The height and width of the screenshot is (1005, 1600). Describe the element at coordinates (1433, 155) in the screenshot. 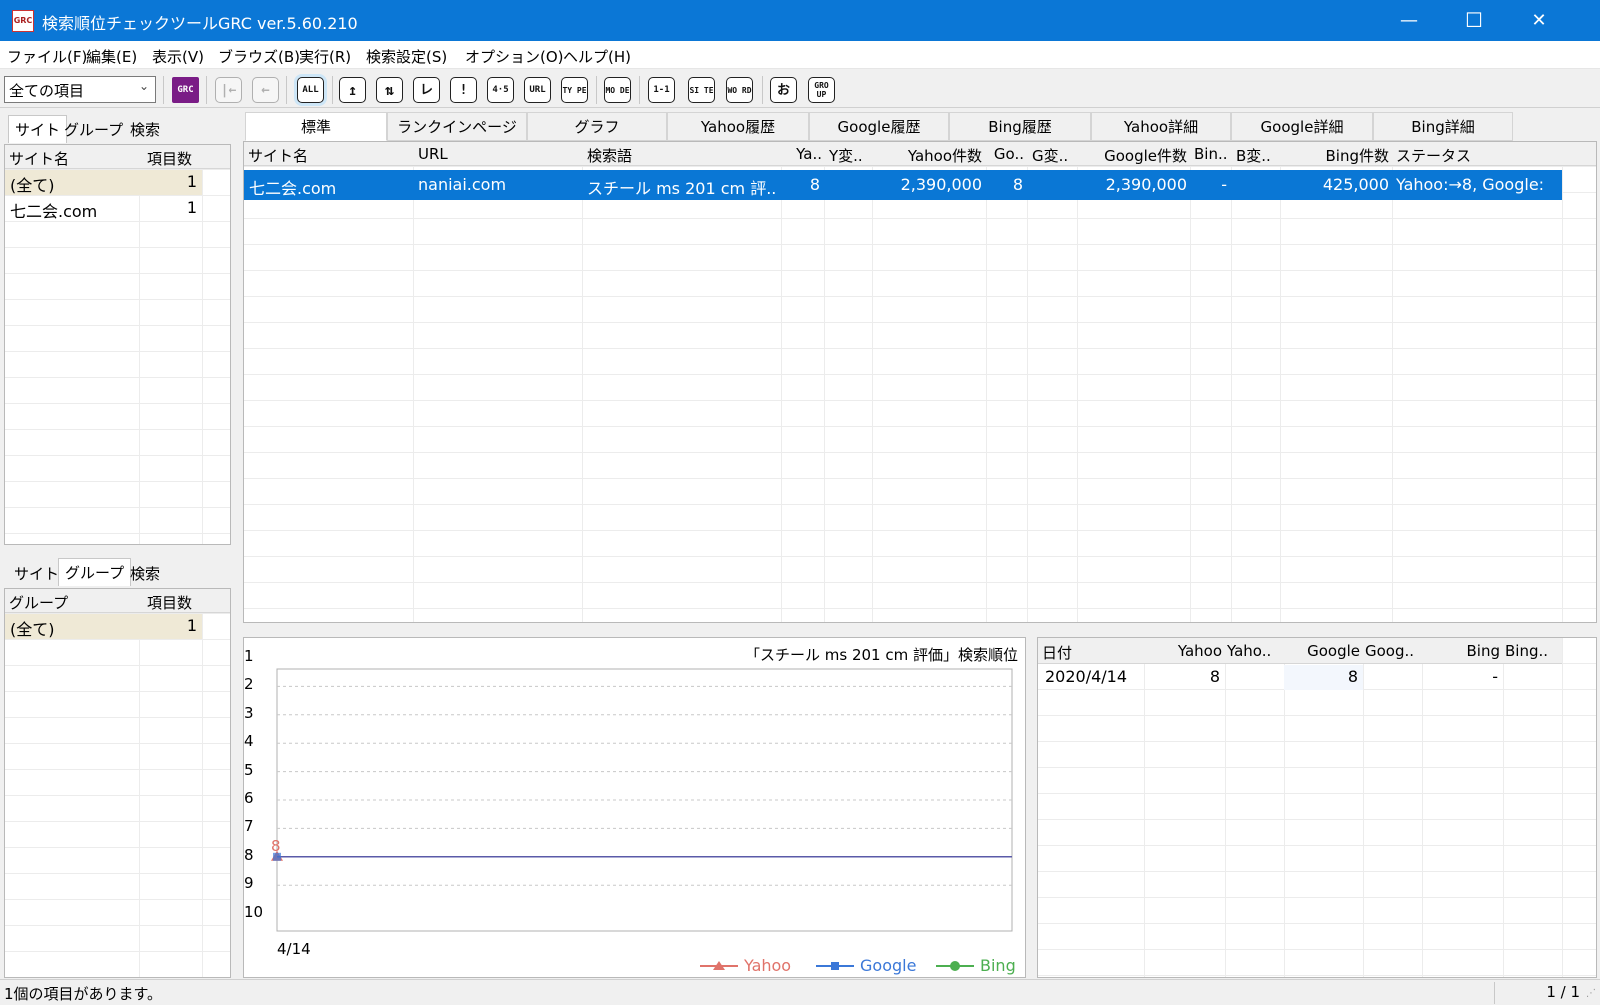

I see `col-status: ステータス` at that location.